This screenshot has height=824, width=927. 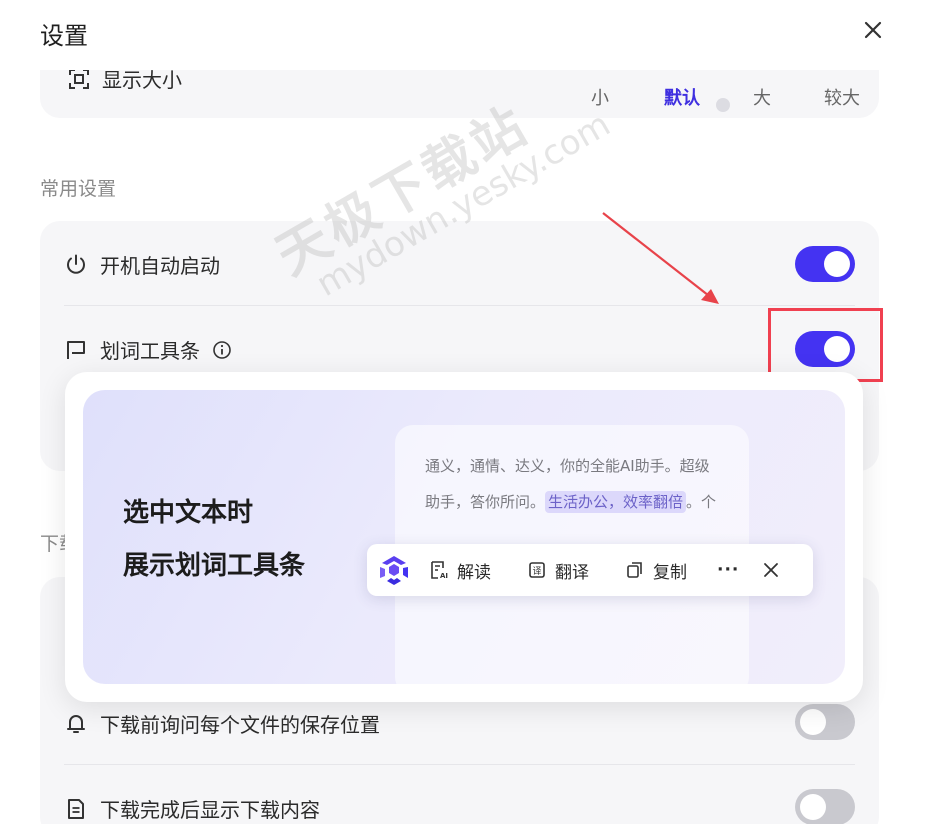 I want to click on word-toolbar-row: 划词工具条, so click(x=148, y=349).